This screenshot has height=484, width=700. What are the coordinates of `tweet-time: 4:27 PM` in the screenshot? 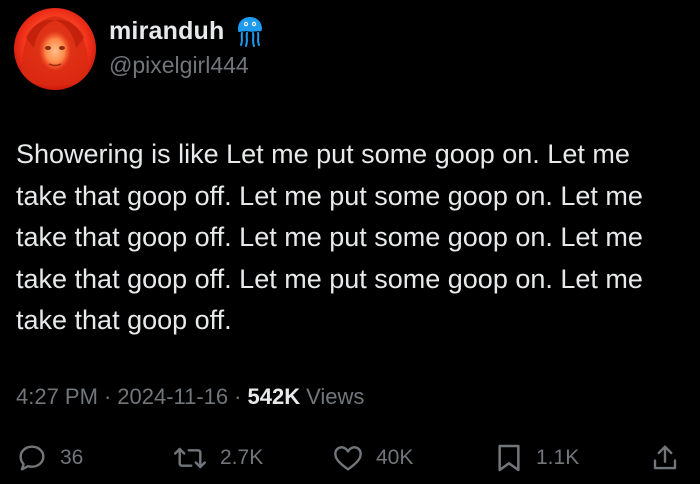 It's located at (57, 397).